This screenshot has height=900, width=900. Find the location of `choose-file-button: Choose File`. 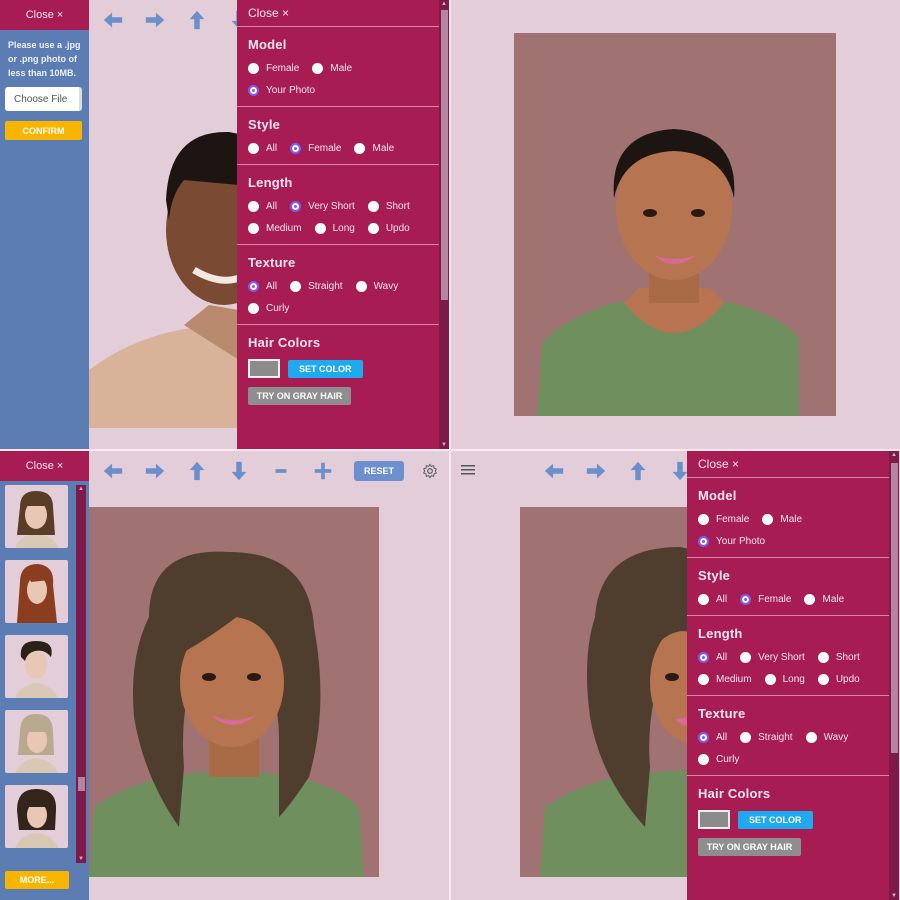

choose-file-button: Choose File is located at coordinates (43, 99).